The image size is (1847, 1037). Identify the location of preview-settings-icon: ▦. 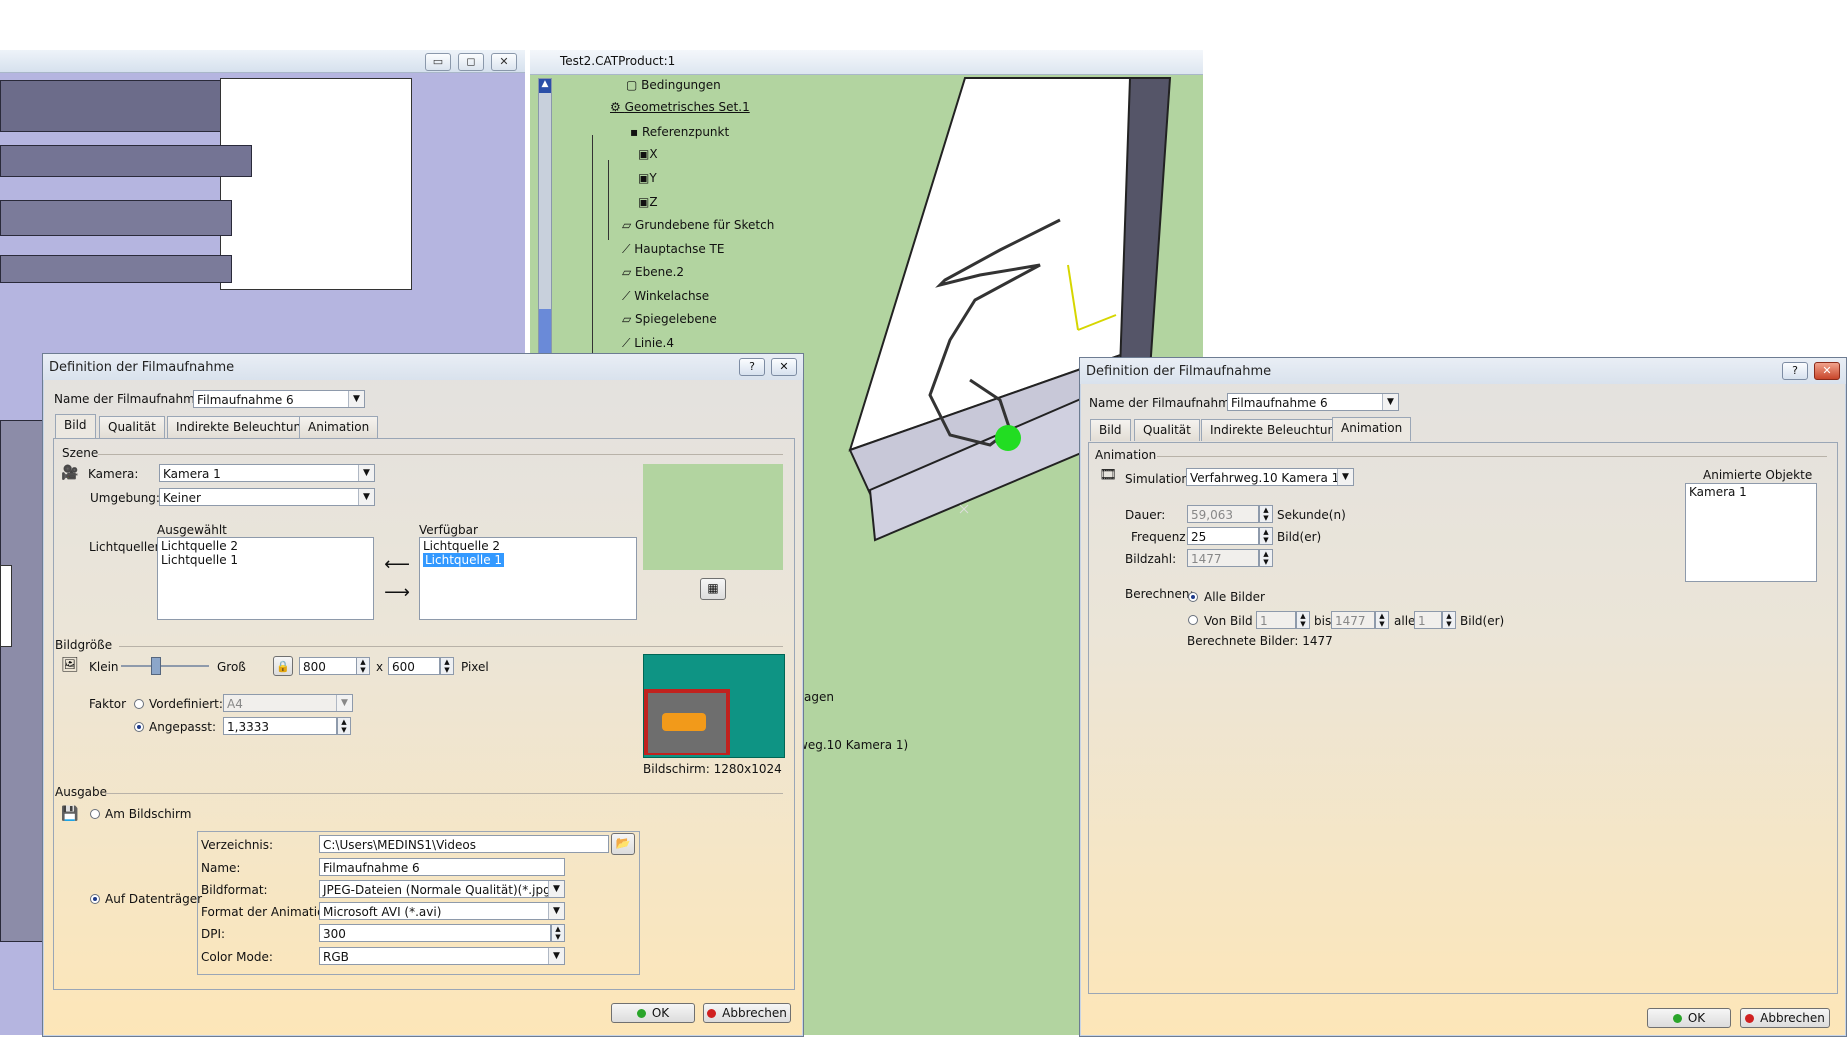
(713, 589).